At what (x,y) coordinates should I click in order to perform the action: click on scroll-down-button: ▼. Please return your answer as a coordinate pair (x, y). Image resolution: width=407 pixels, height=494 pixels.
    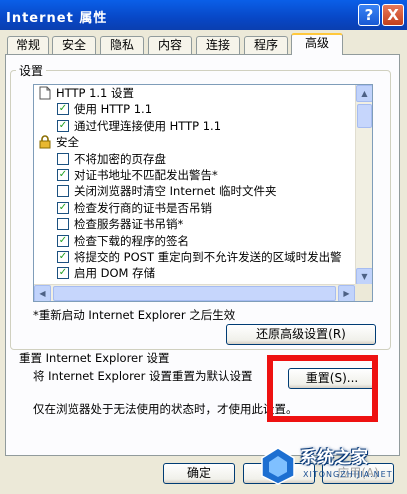
    Looking at the image, I should click on (364, 276).